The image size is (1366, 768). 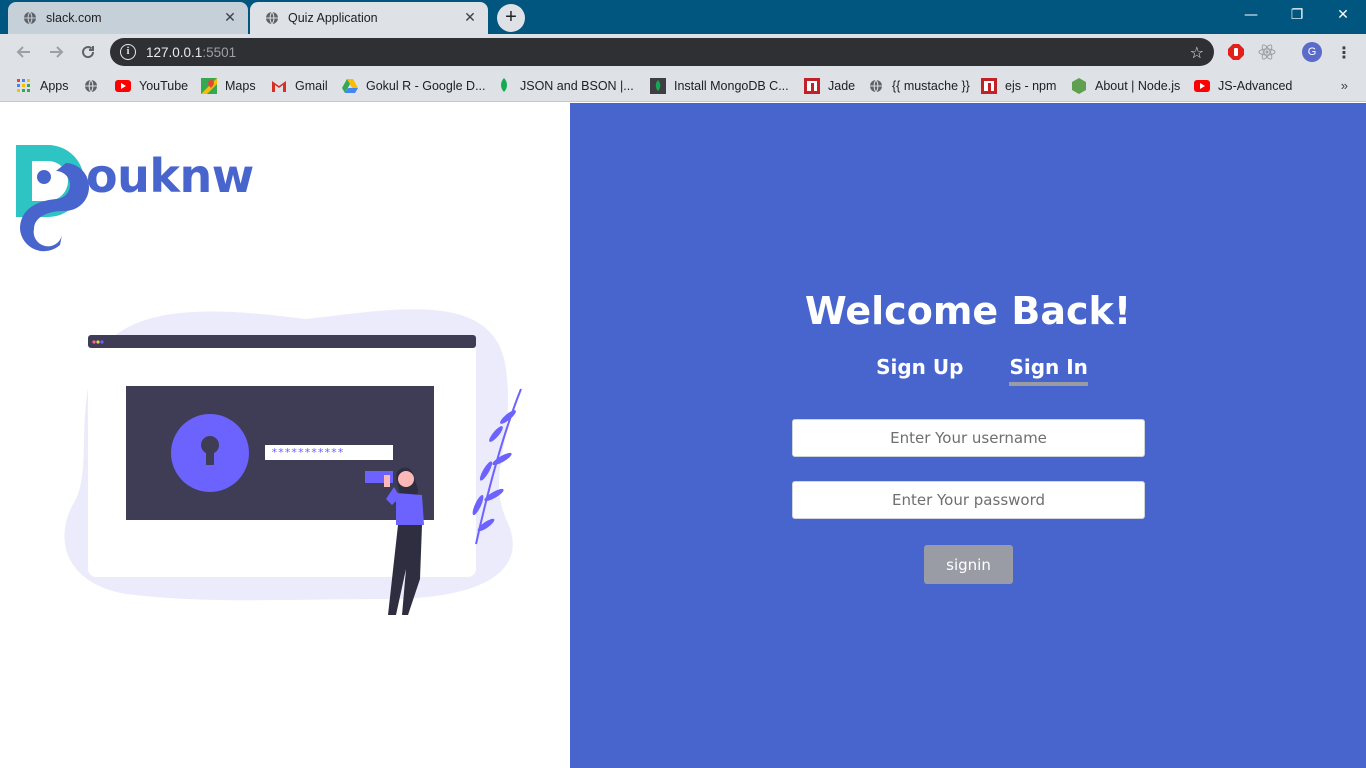 What do you see at coordinates (128, 52) in the screenshot?
I see `site-info-icon: i` at bounding box center [128, 52].